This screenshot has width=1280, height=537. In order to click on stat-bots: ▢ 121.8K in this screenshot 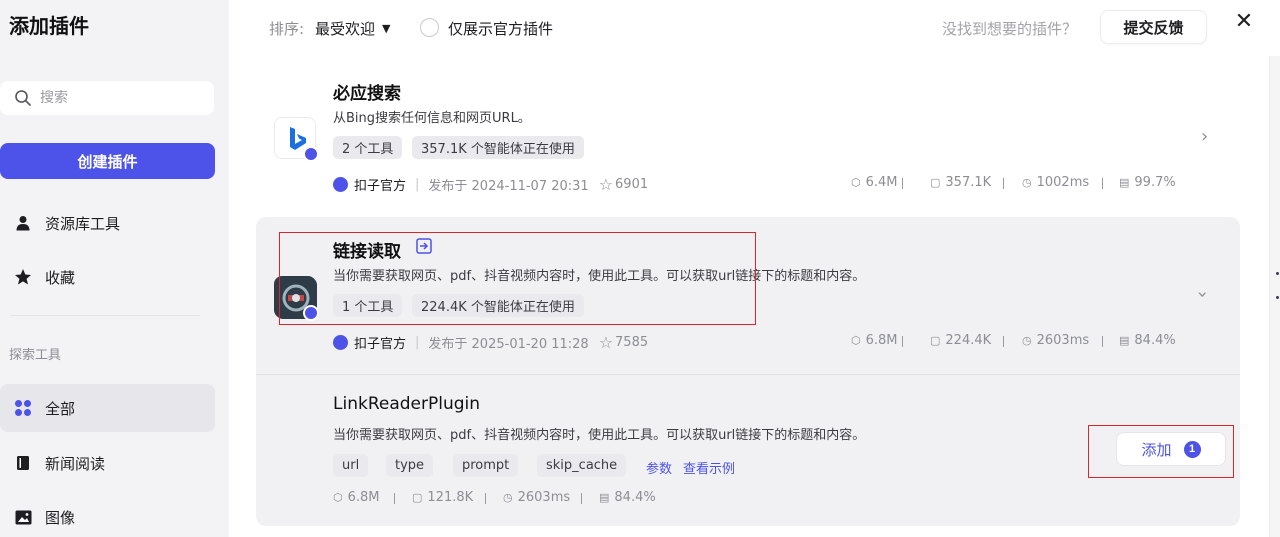, I will do `click(442, 497)`.